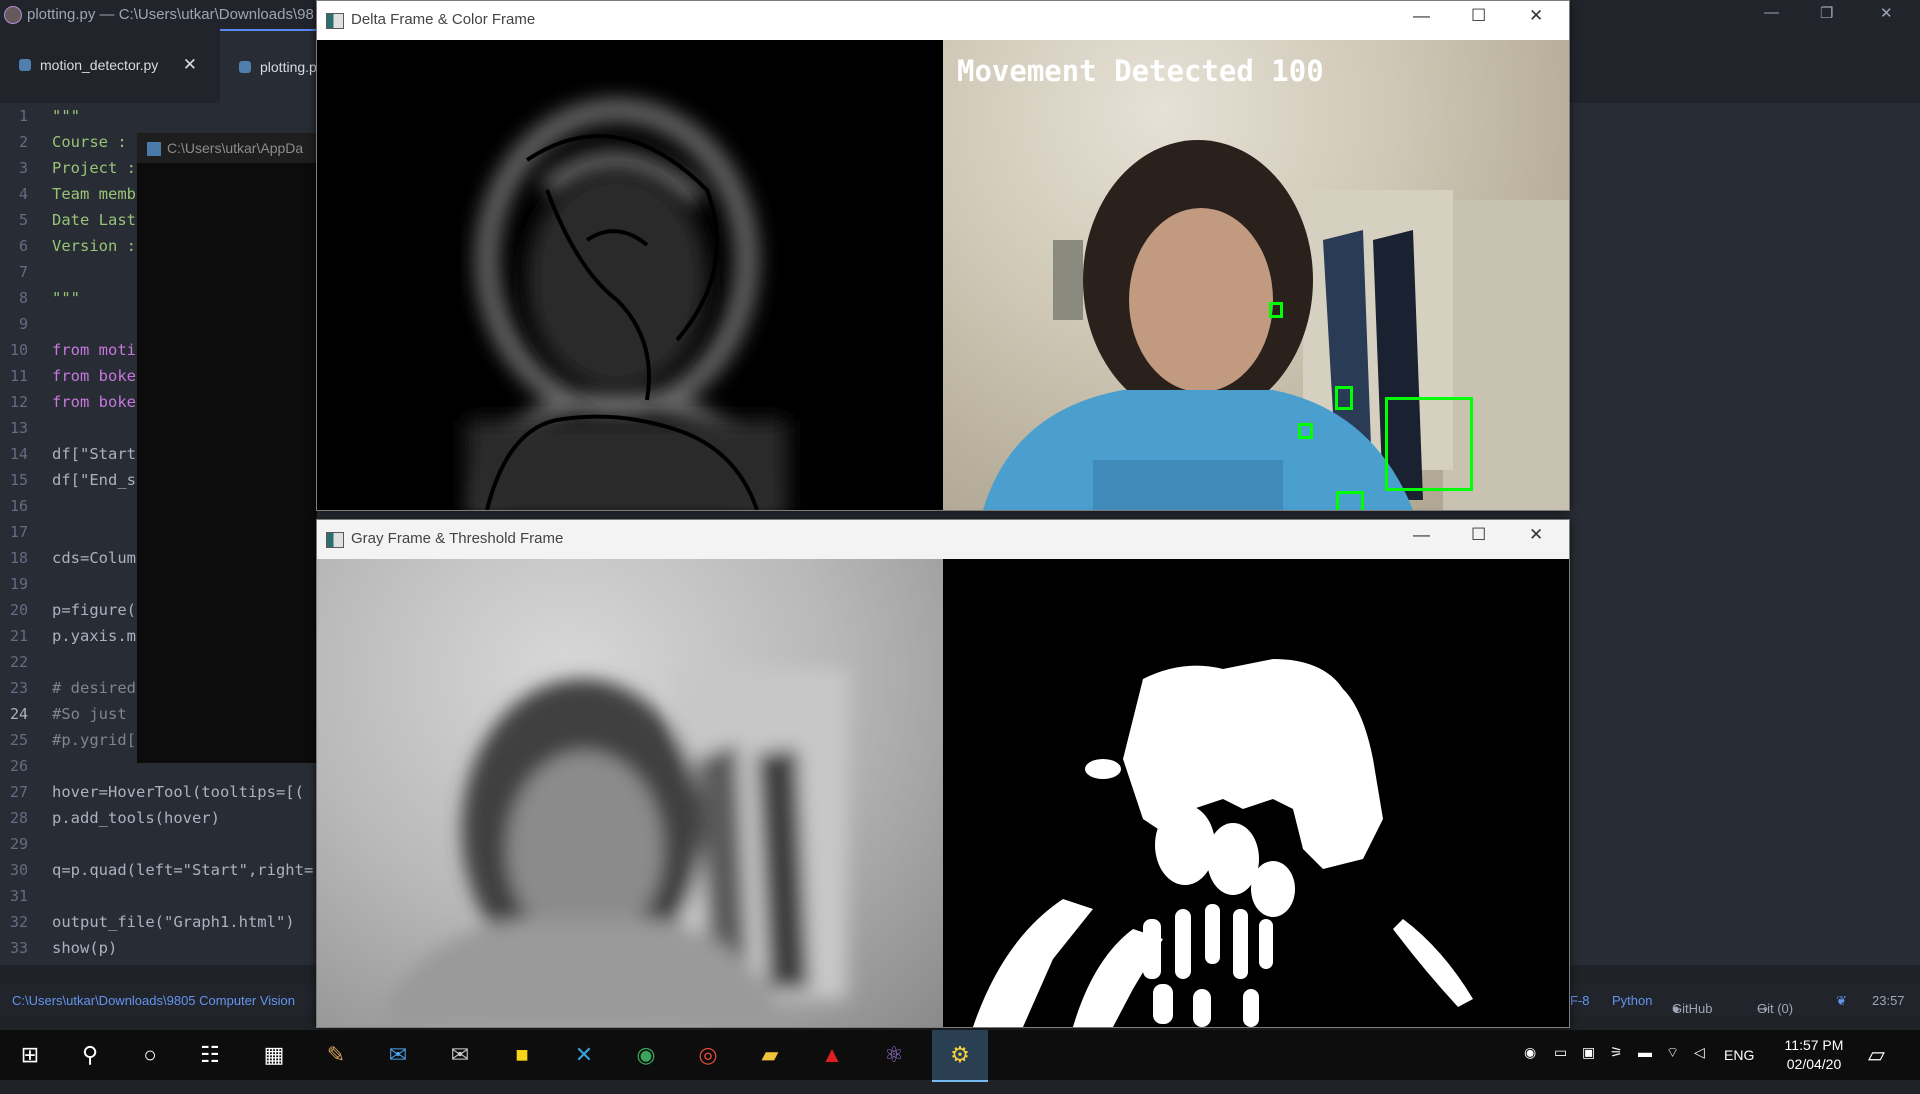 This screenshot has width=1920, height=1094. What do you see at coordinates (270, 67) in the screenshot?
I see `tab-plotting: plotting.p` at bounding box center [270, 67].